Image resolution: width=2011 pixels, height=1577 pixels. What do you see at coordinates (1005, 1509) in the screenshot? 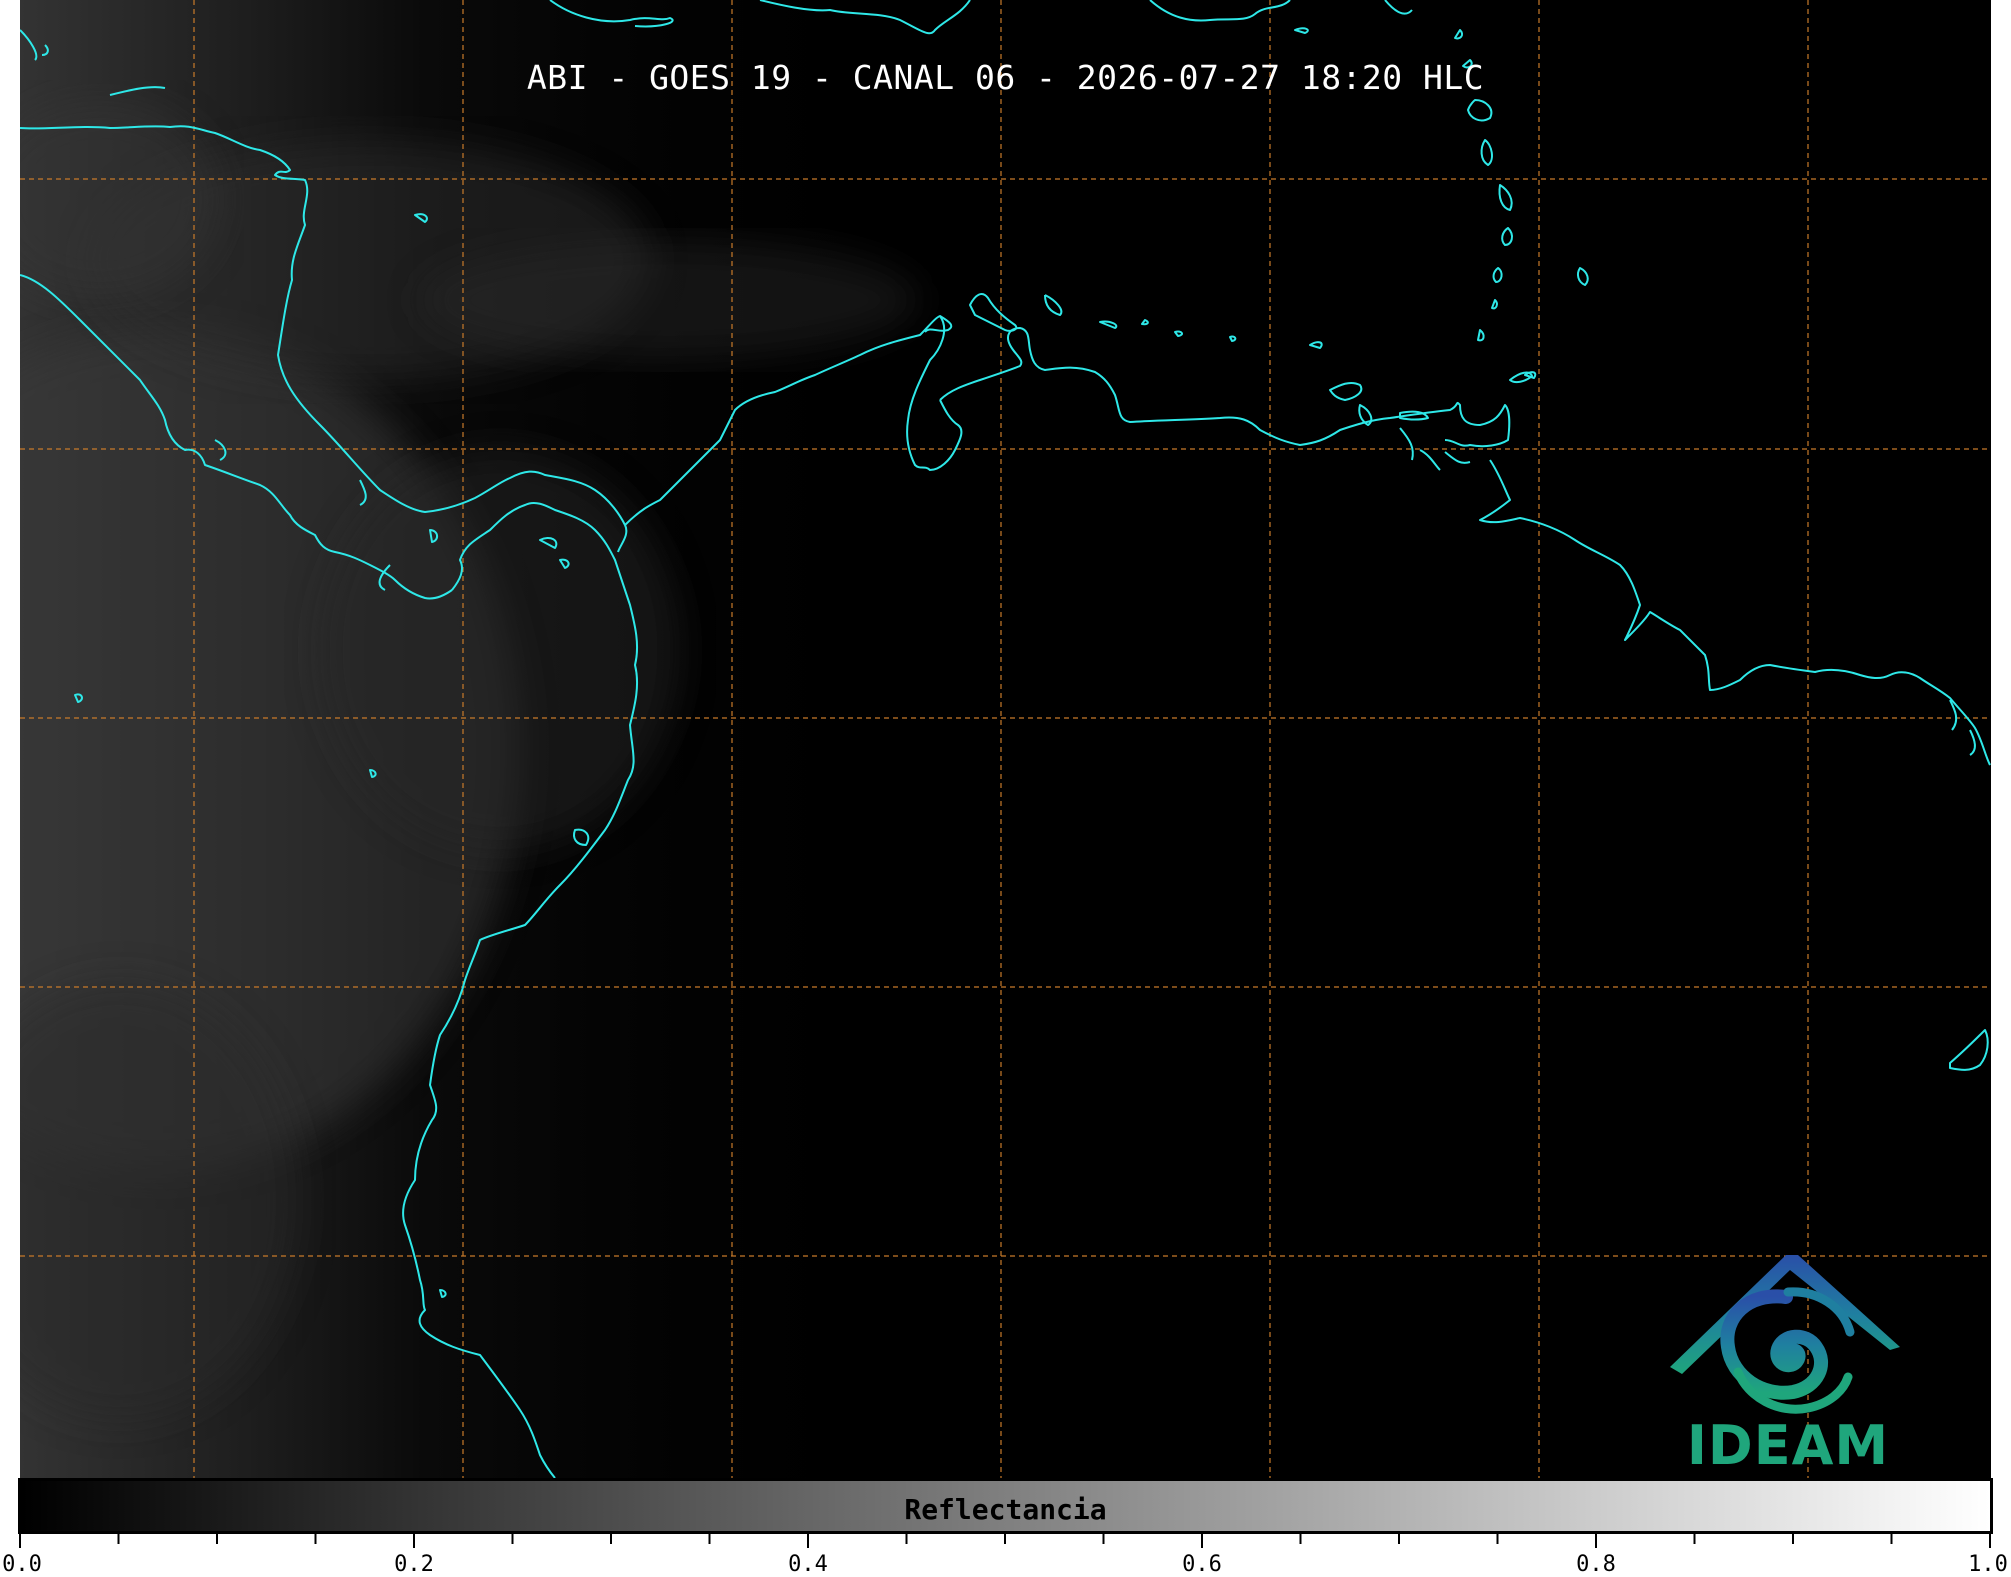
I see `colorbar-label: Reflectancia` at bounding box center [1005, 1509].